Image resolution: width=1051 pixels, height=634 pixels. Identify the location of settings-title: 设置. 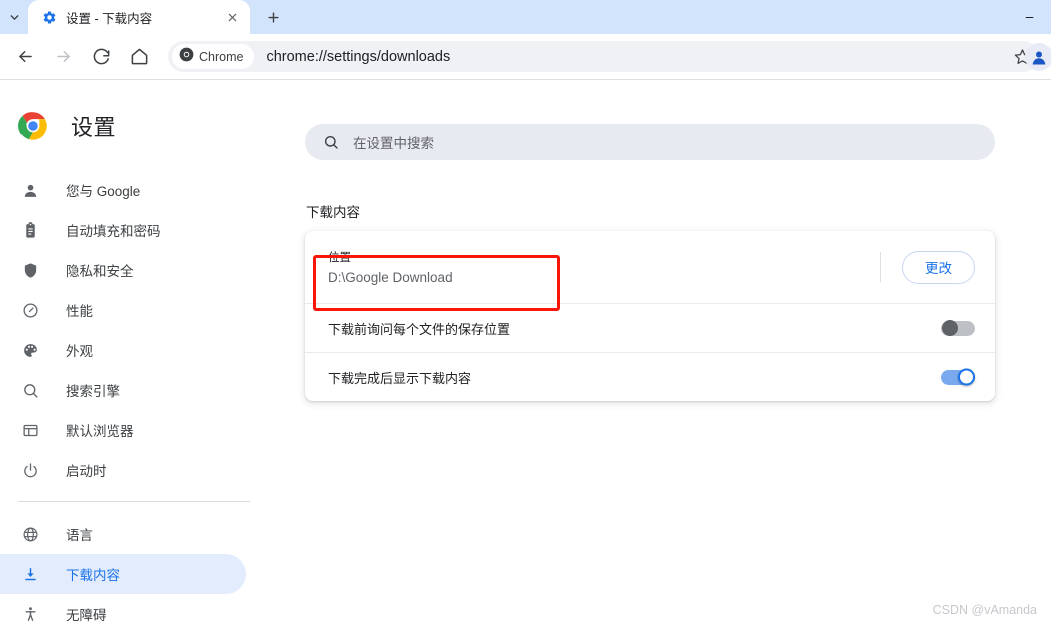
(94, 127).